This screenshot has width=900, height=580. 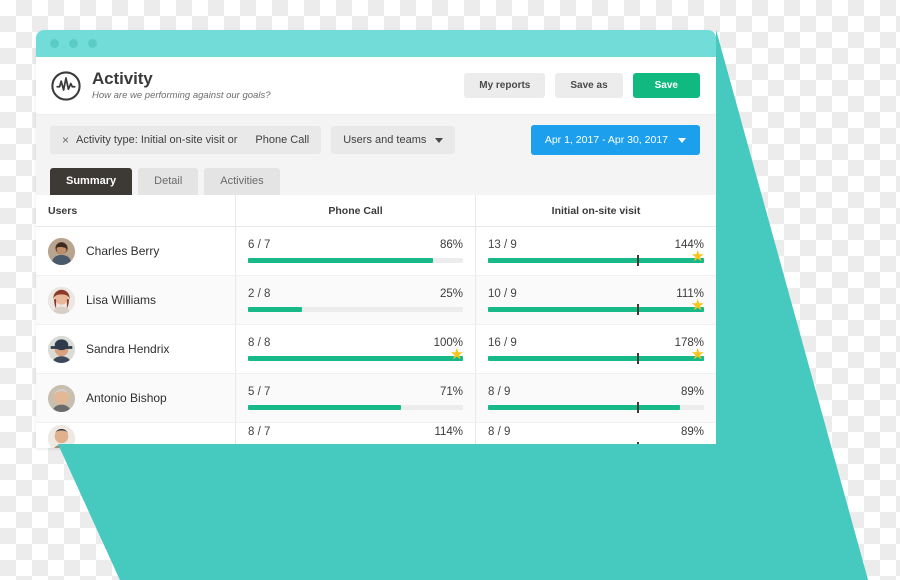 I want to click on users-and-teams-filter-chip: Users and teams, so click(x=393, y=140).